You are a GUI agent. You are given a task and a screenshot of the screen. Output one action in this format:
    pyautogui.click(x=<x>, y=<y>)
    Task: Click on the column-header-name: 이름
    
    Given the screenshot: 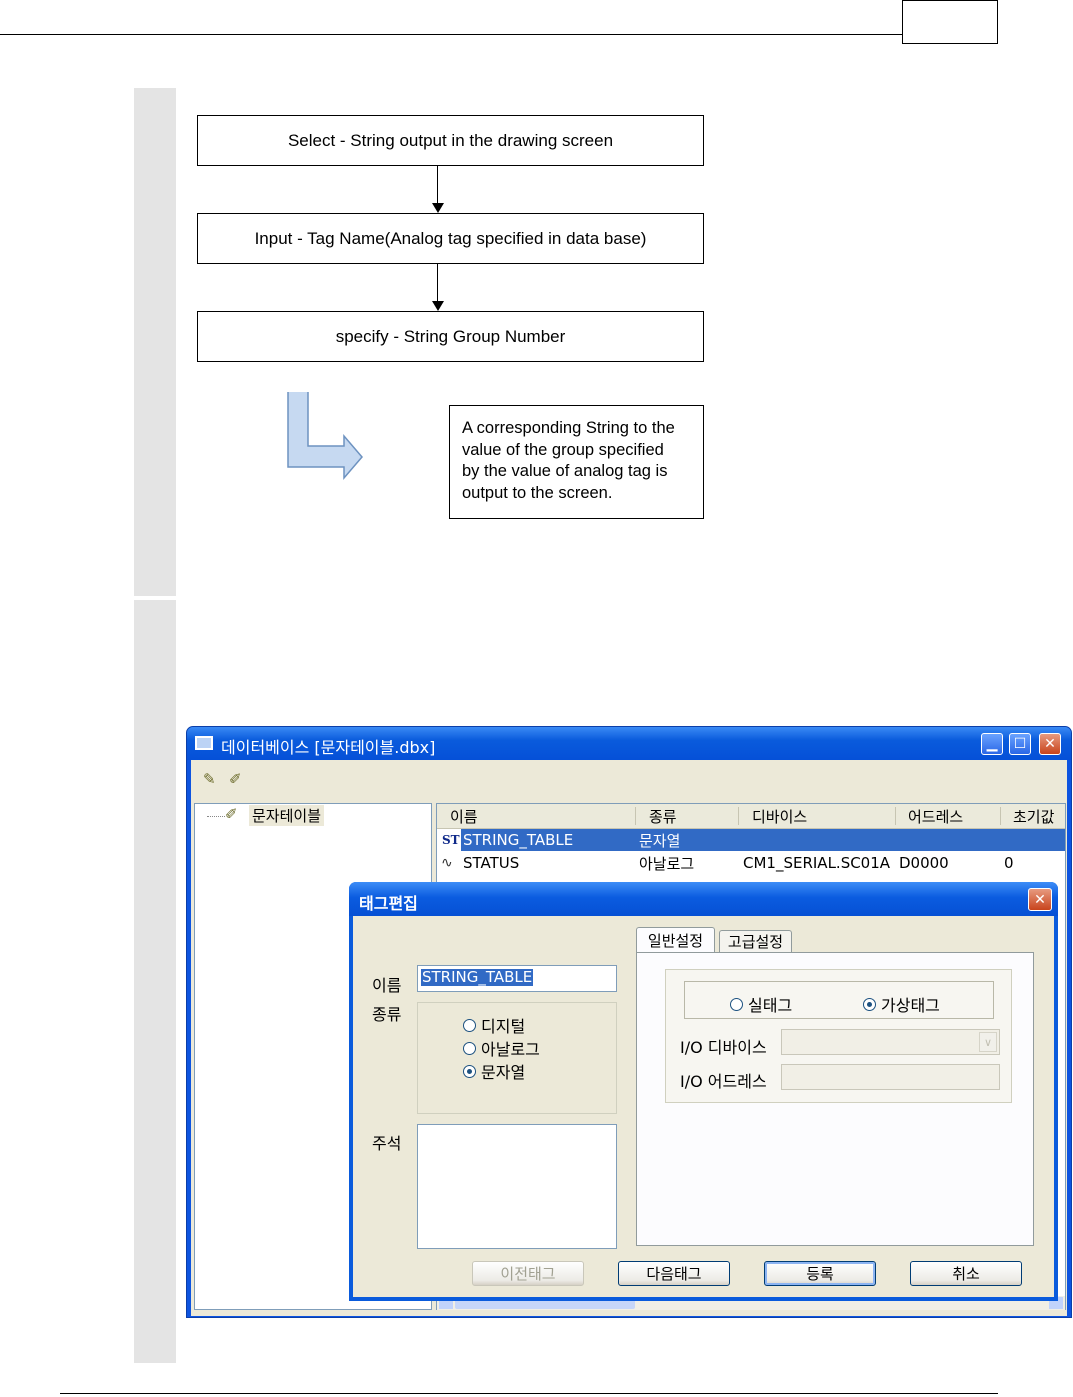 What is the action you would take?
    pyautogui.click(x=464, y=816)
    